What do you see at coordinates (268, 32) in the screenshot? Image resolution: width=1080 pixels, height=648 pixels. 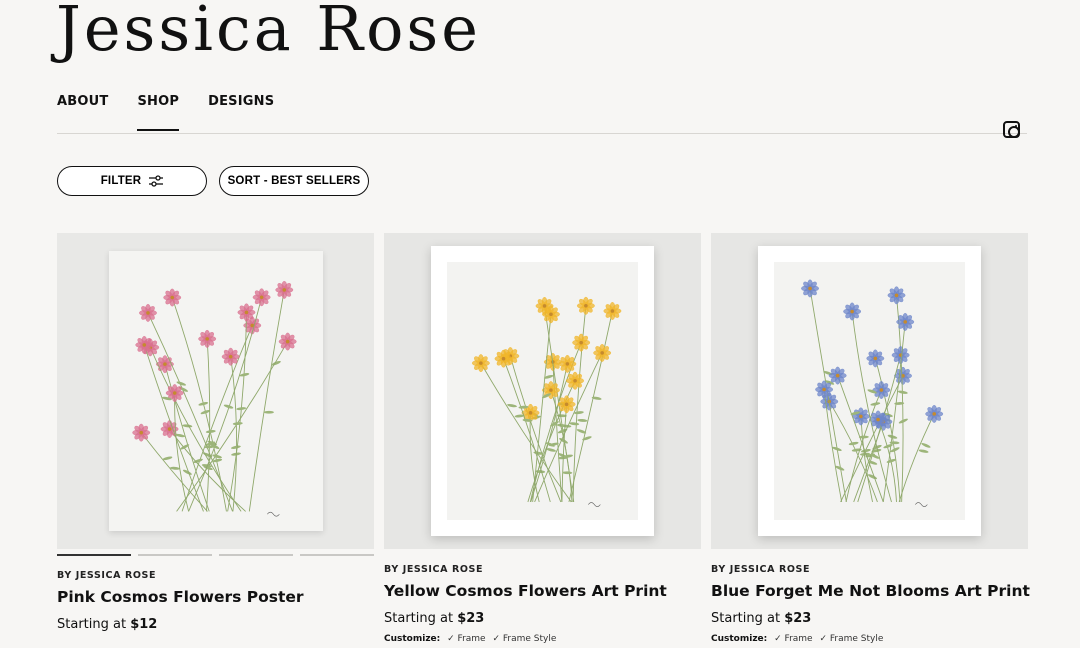 I see `brand-logo: Jessica Rose` at bounding box center [268, 32].